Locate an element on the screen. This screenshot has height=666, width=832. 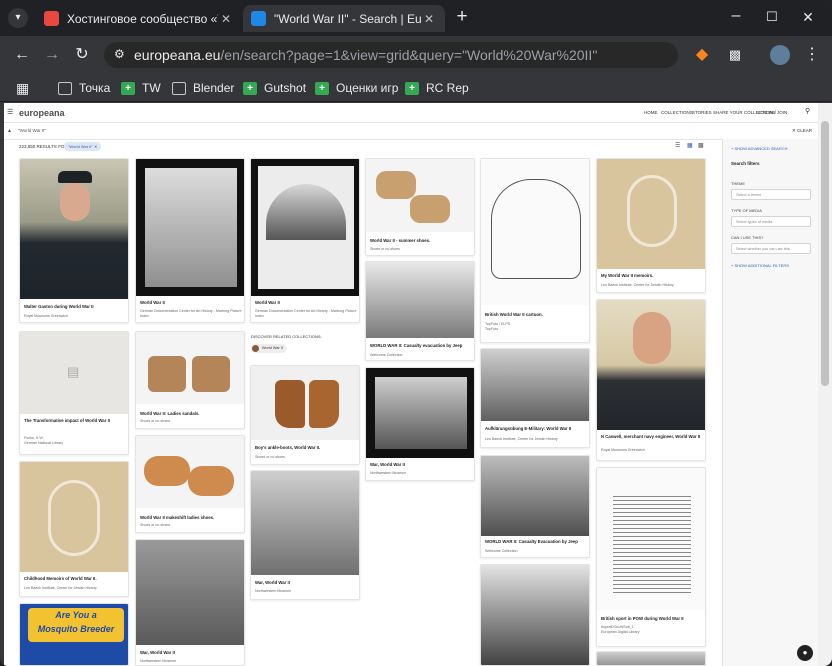
bookmark-ocenki: + Оценки игр is located at coordinates (356, 88).